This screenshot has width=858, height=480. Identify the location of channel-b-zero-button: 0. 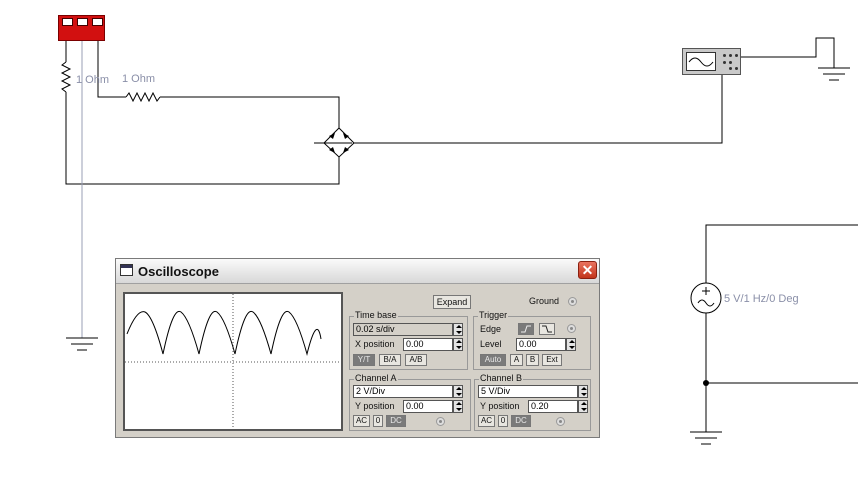
(503, 421).